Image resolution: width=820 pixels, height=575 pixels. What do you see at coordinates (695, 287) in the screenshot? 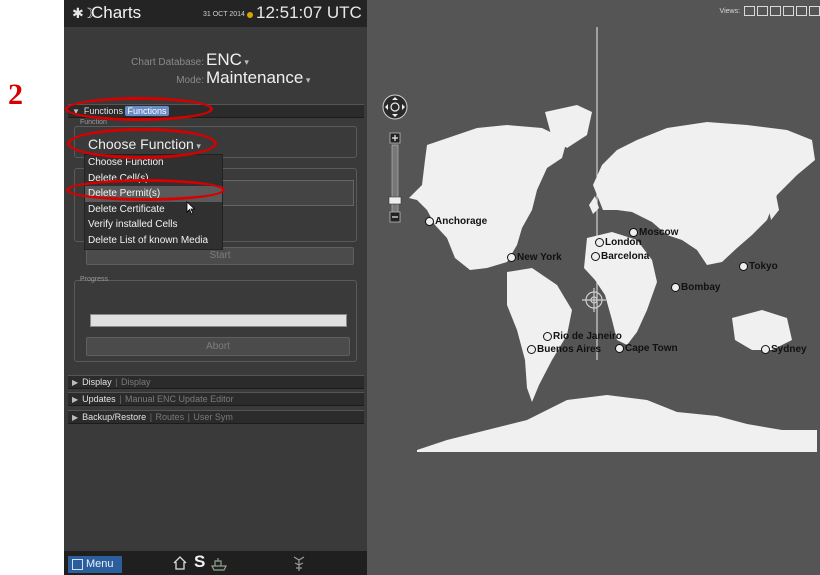
I see `city-bombay: Bombay` at bounding box center [695, 287].